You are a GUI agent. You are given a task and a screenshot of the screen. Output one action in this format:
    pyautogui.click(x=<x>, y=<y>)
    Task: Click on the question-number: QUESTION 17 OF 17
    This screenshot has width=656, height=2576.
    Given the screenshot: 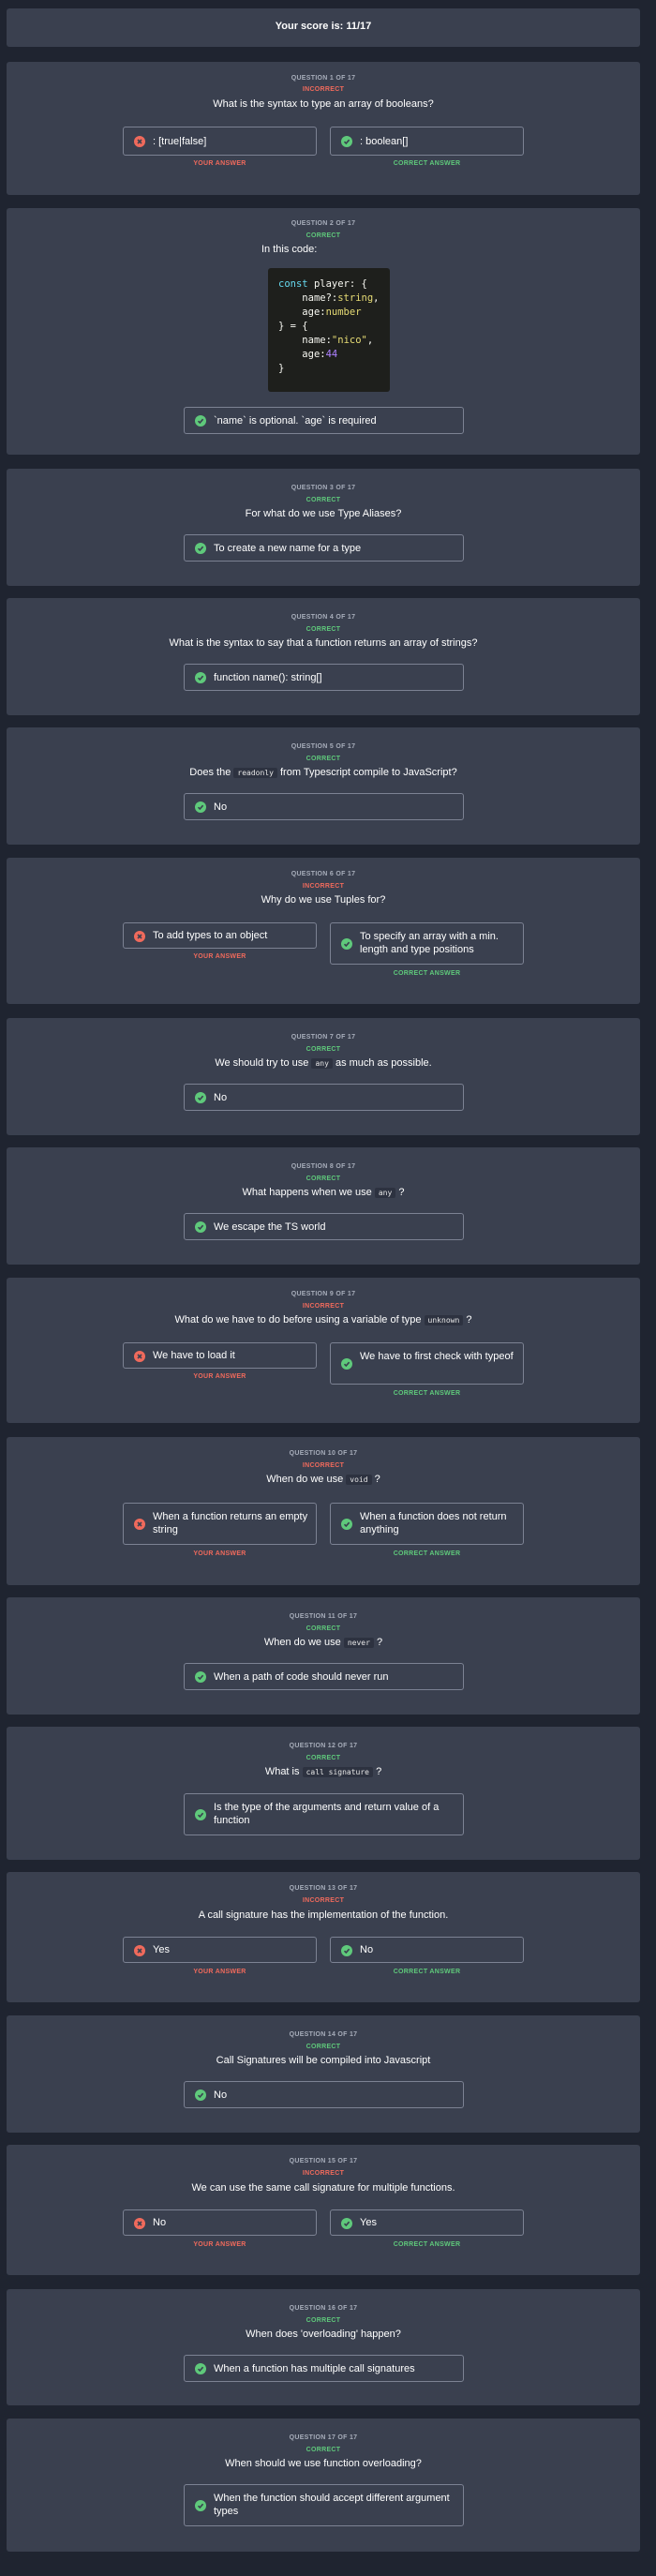 What is the action you would take?
    pyautogui.click(x=324, y=2438)
    